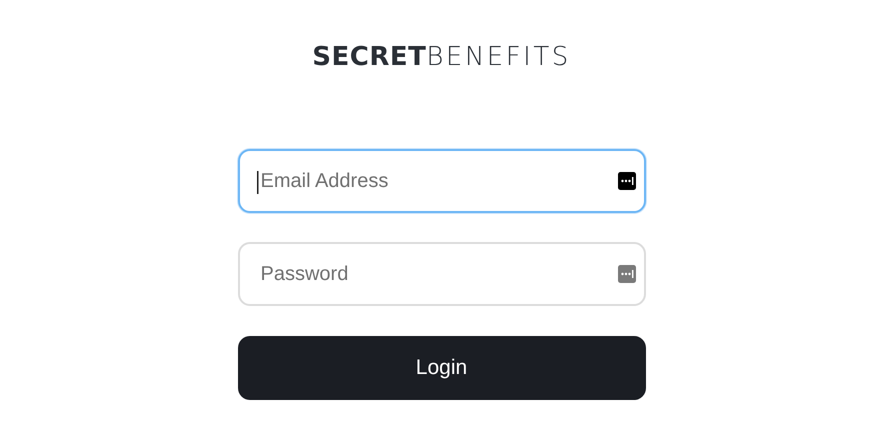  I want to click on input-field: Email Address, so click(442, 181).